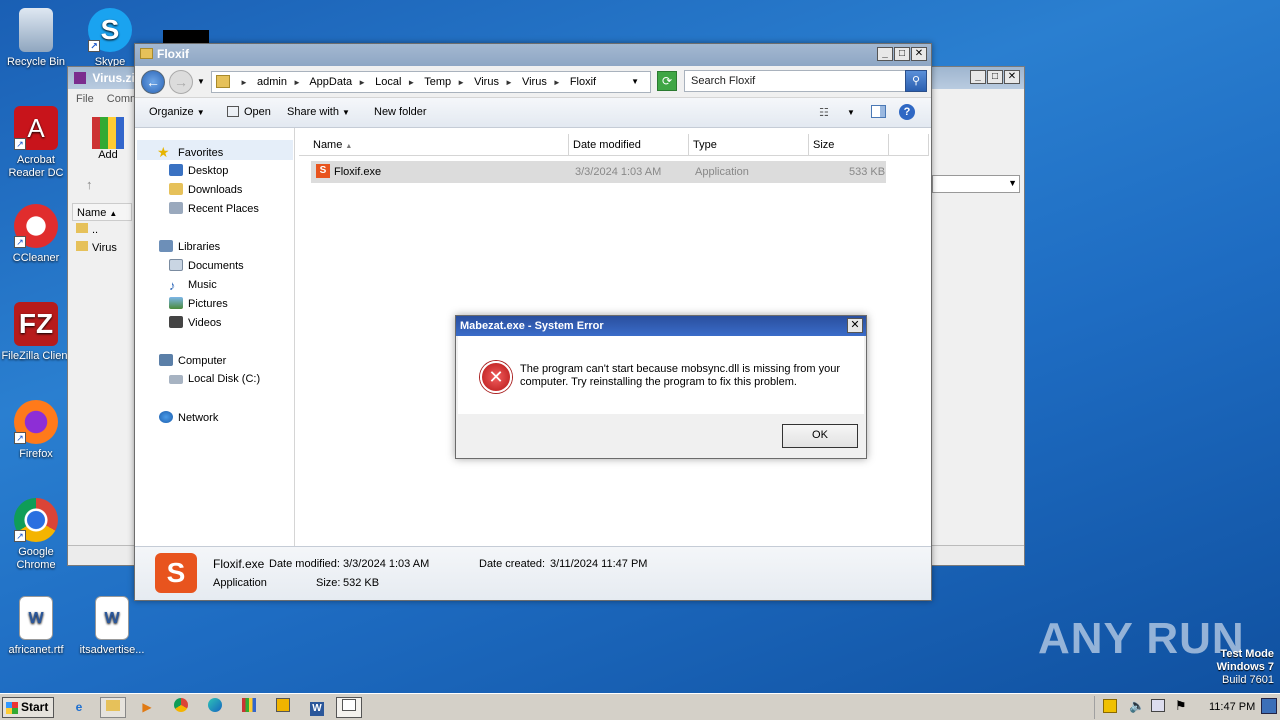  I want to click on breadcrumb-item: Temp, so click(437, 82).